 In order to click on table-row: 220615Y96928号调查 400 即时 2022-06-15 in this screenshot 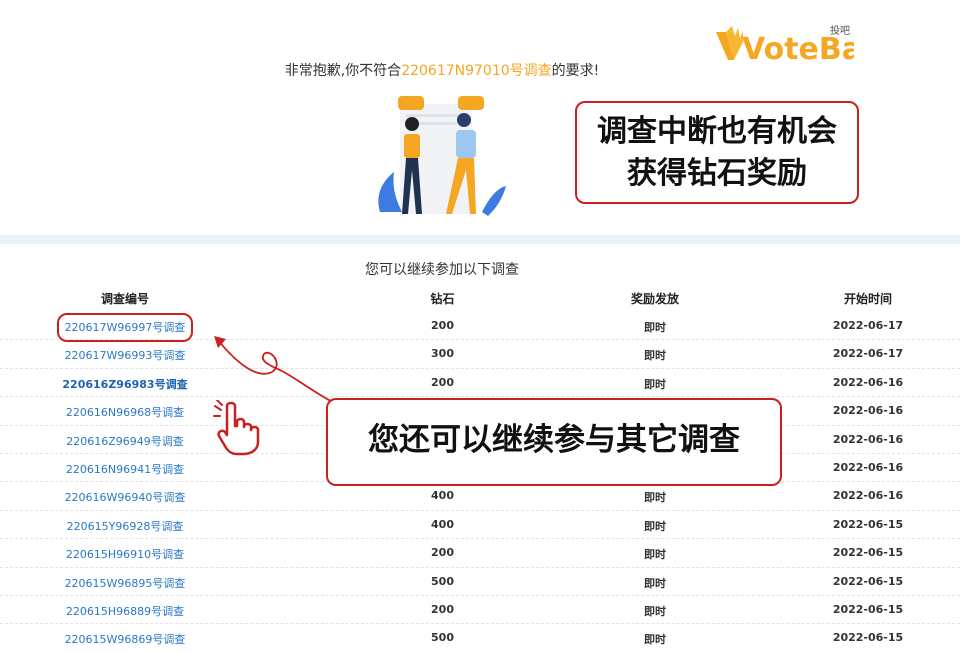, I will do `click(480, 525)`.